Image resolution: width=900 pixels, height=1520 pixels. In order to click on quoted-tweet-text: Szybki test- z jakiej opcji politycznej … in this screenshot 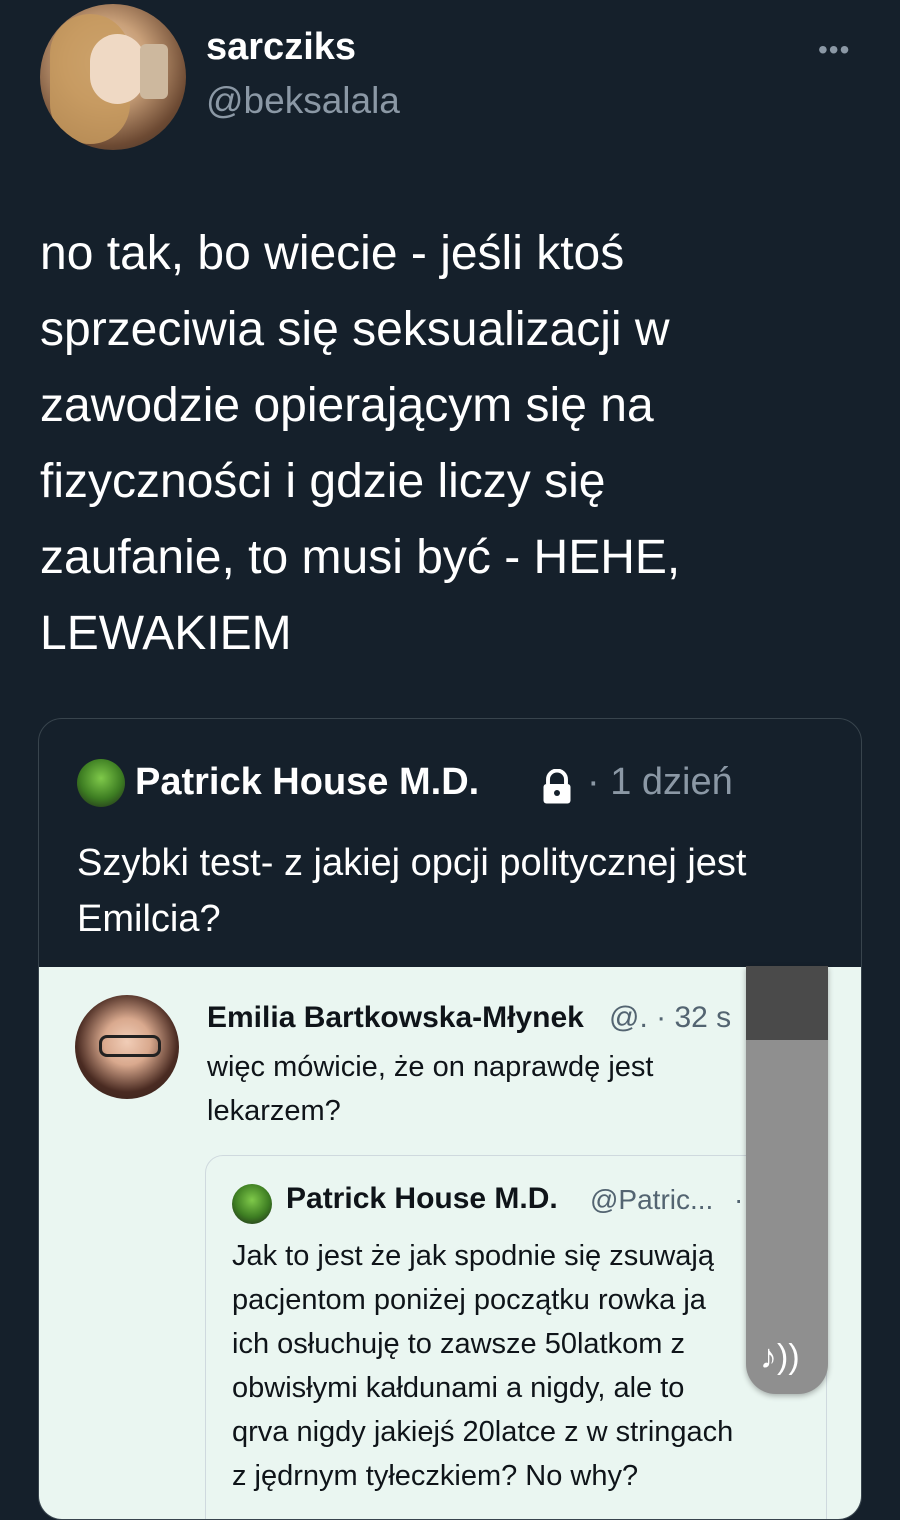, I will do `click(412, 891)`.